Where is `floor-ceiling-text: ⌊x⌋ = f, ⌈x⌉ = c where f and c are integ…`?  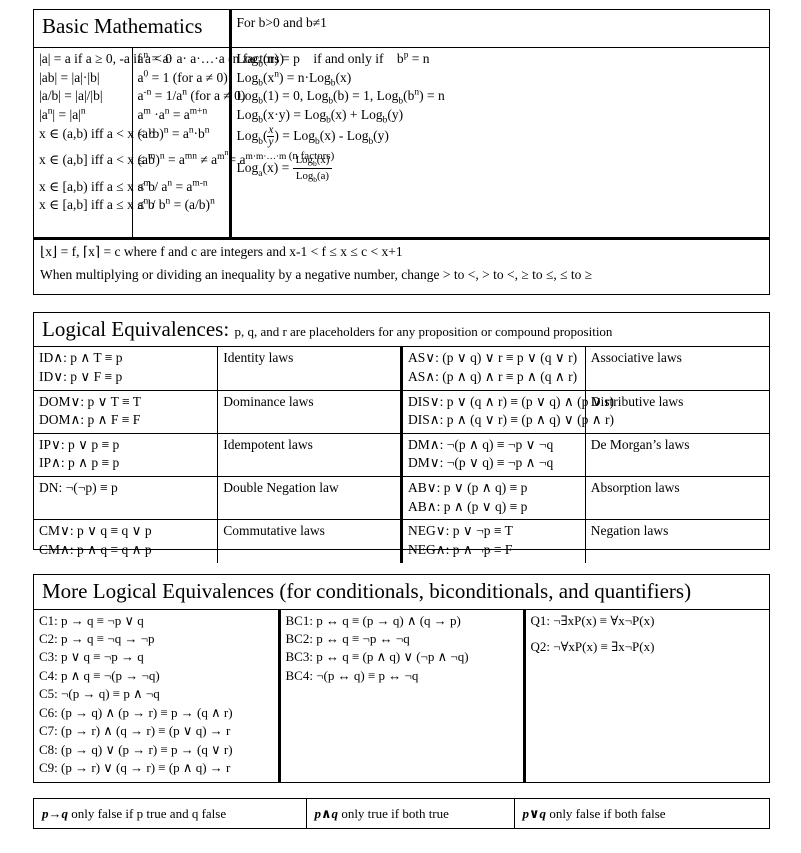
floor-ceiling-text: ⌊x⌋ = f, ⌈x⌉ = c where f and c are integ… is located at coordinates (221, 252).